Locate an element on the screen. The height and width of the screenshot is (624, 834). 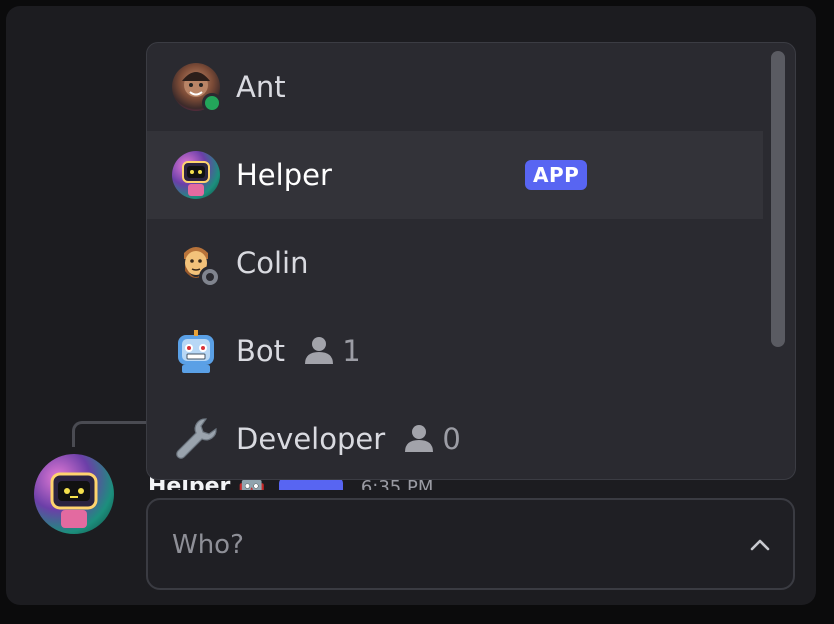
message-author-avatar is located at coordinates (74, 494).